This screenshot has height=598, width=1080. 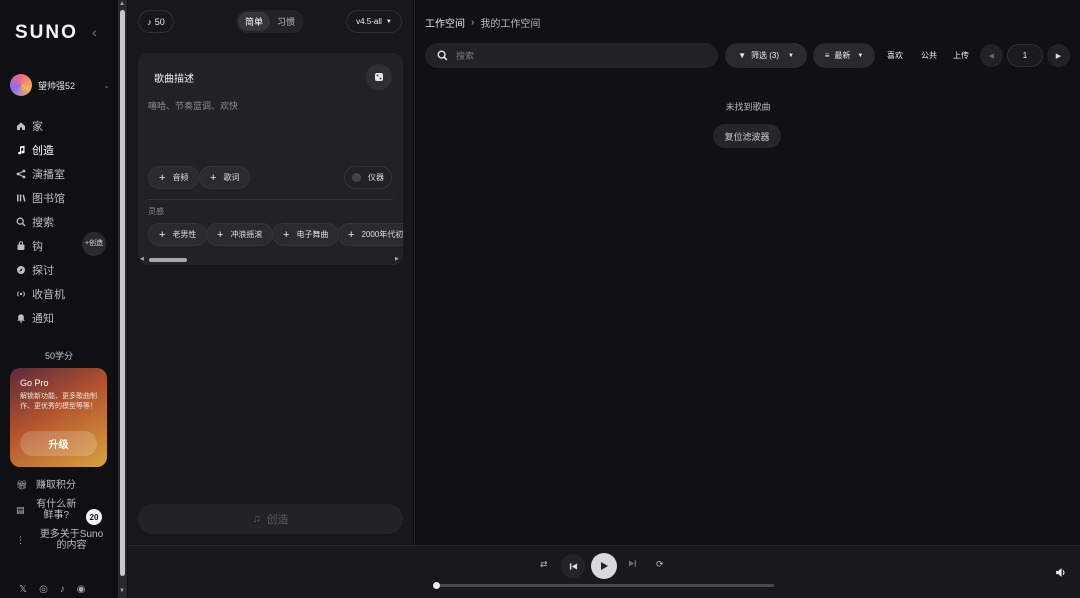 What do you see at coordinates (254, 21) in the screenshot?
I see `tab-simple: 简单` at bounding box center [254, 21].